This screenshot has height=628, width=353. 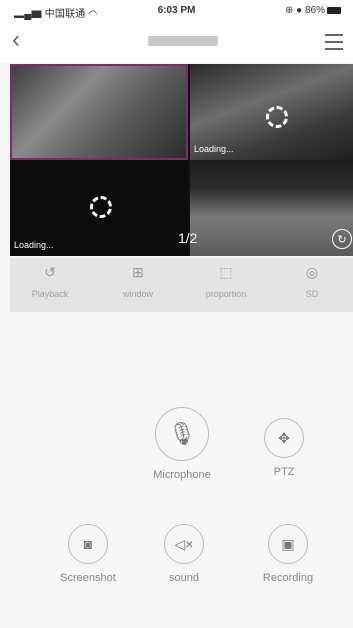 What do you see at coordinates (182, 475) in the screenshot?
I see `microphone-label: Microphone` at bounding box center [182, 475].